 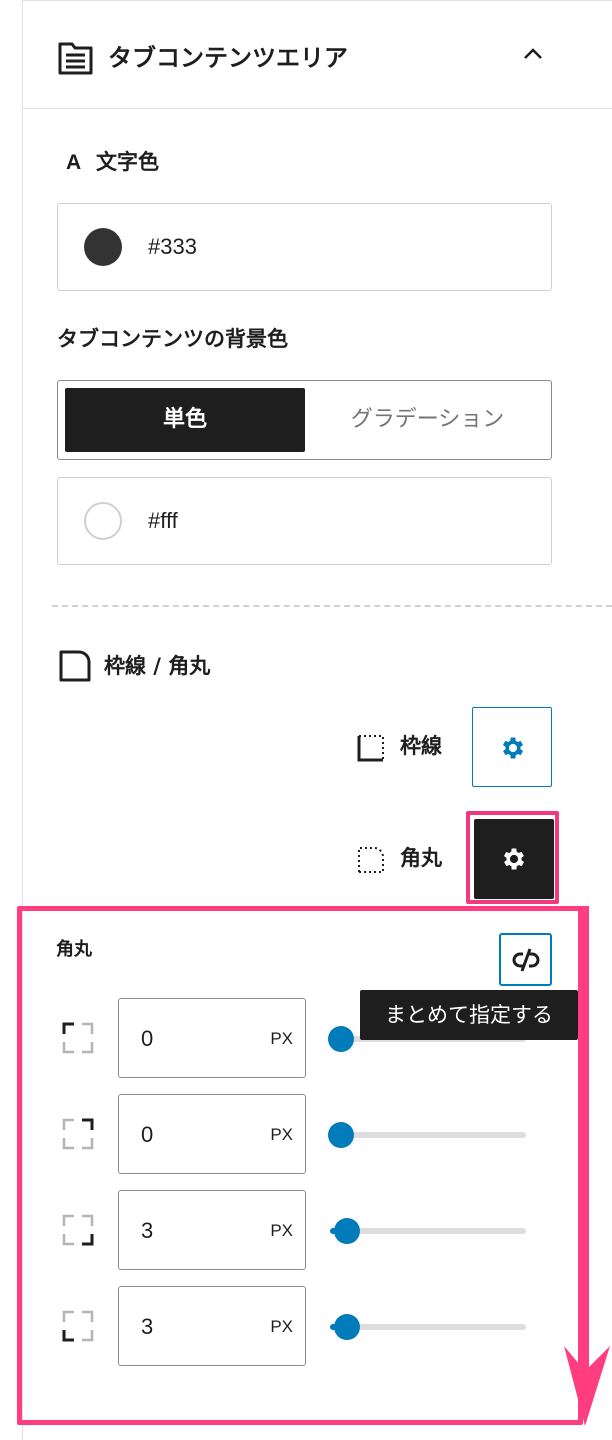 I want to click on section-header: タブコンテンツエリア, so click(x=317, y=56).